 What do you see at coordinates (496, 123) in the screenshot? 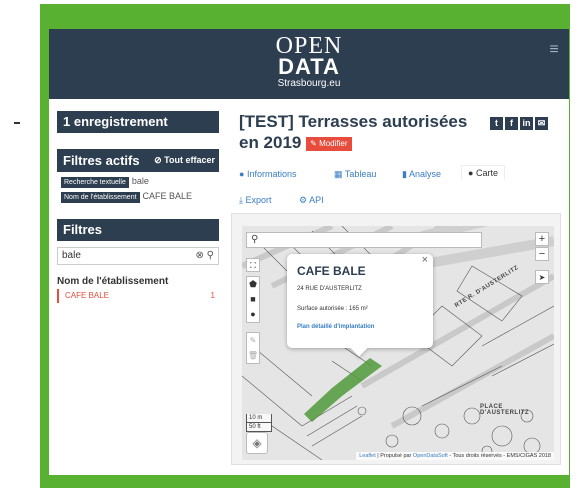
I see `twitter-icon: t` at bounding box center [496, 123].